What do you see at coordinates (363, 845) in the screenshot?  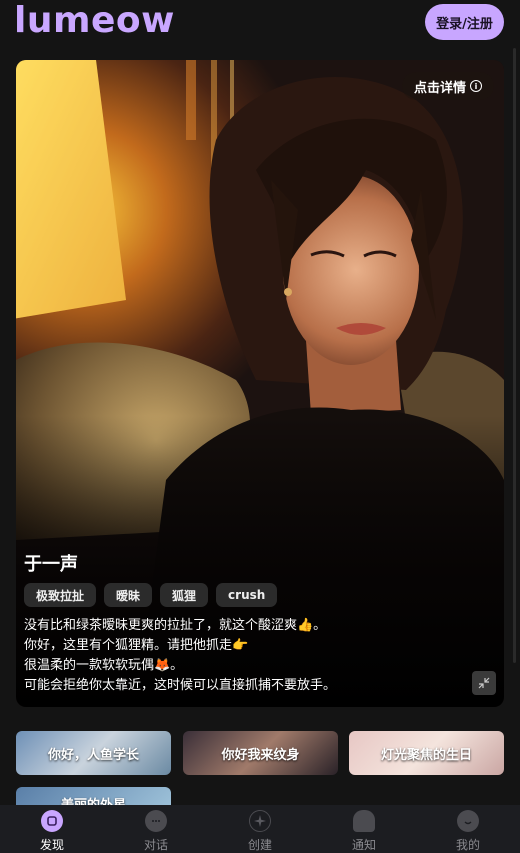 I see `nav-label: 通知` at bounding box center [363, 845].